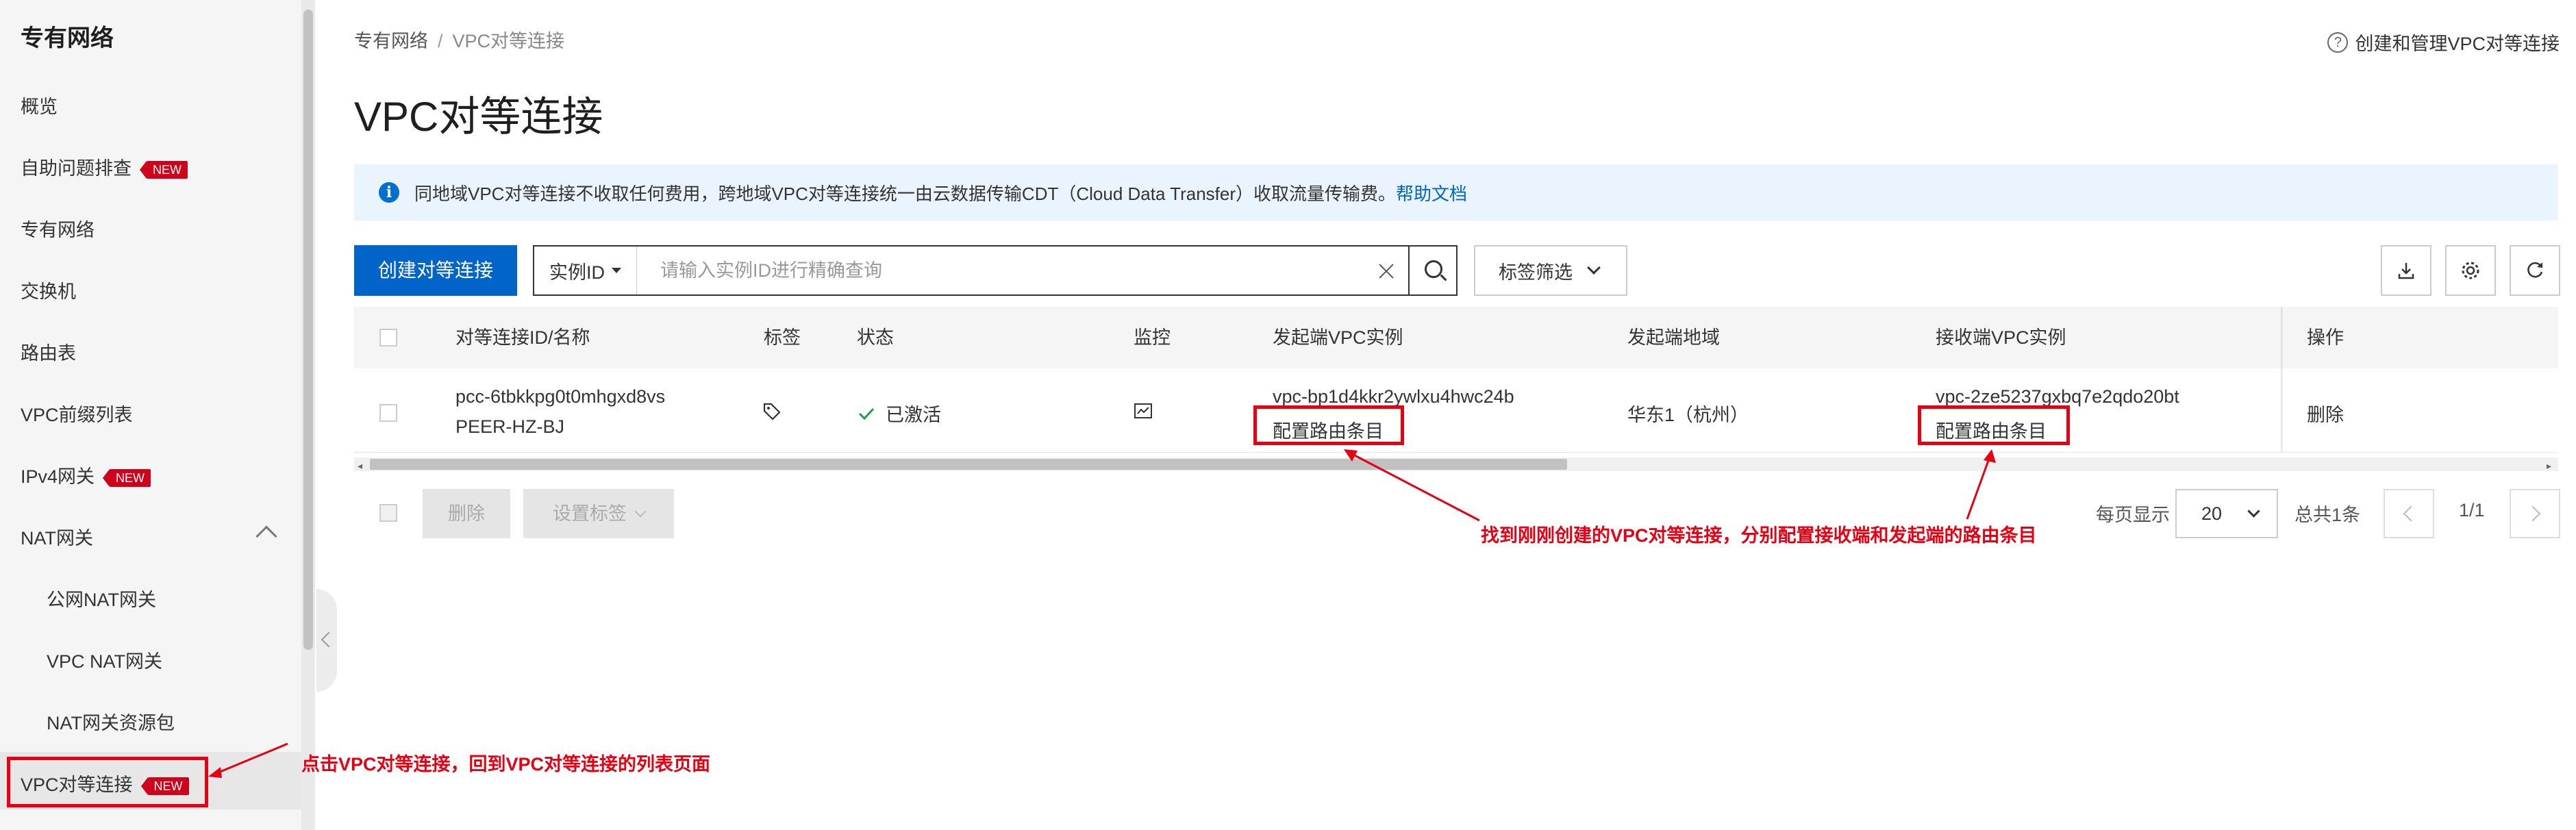 The height and width of the screenshot is (830, 2576). Describe the element at coordinates (508, 41) in the screenshot. I see `breadcrumb-current: VPC对等连接` at that location.